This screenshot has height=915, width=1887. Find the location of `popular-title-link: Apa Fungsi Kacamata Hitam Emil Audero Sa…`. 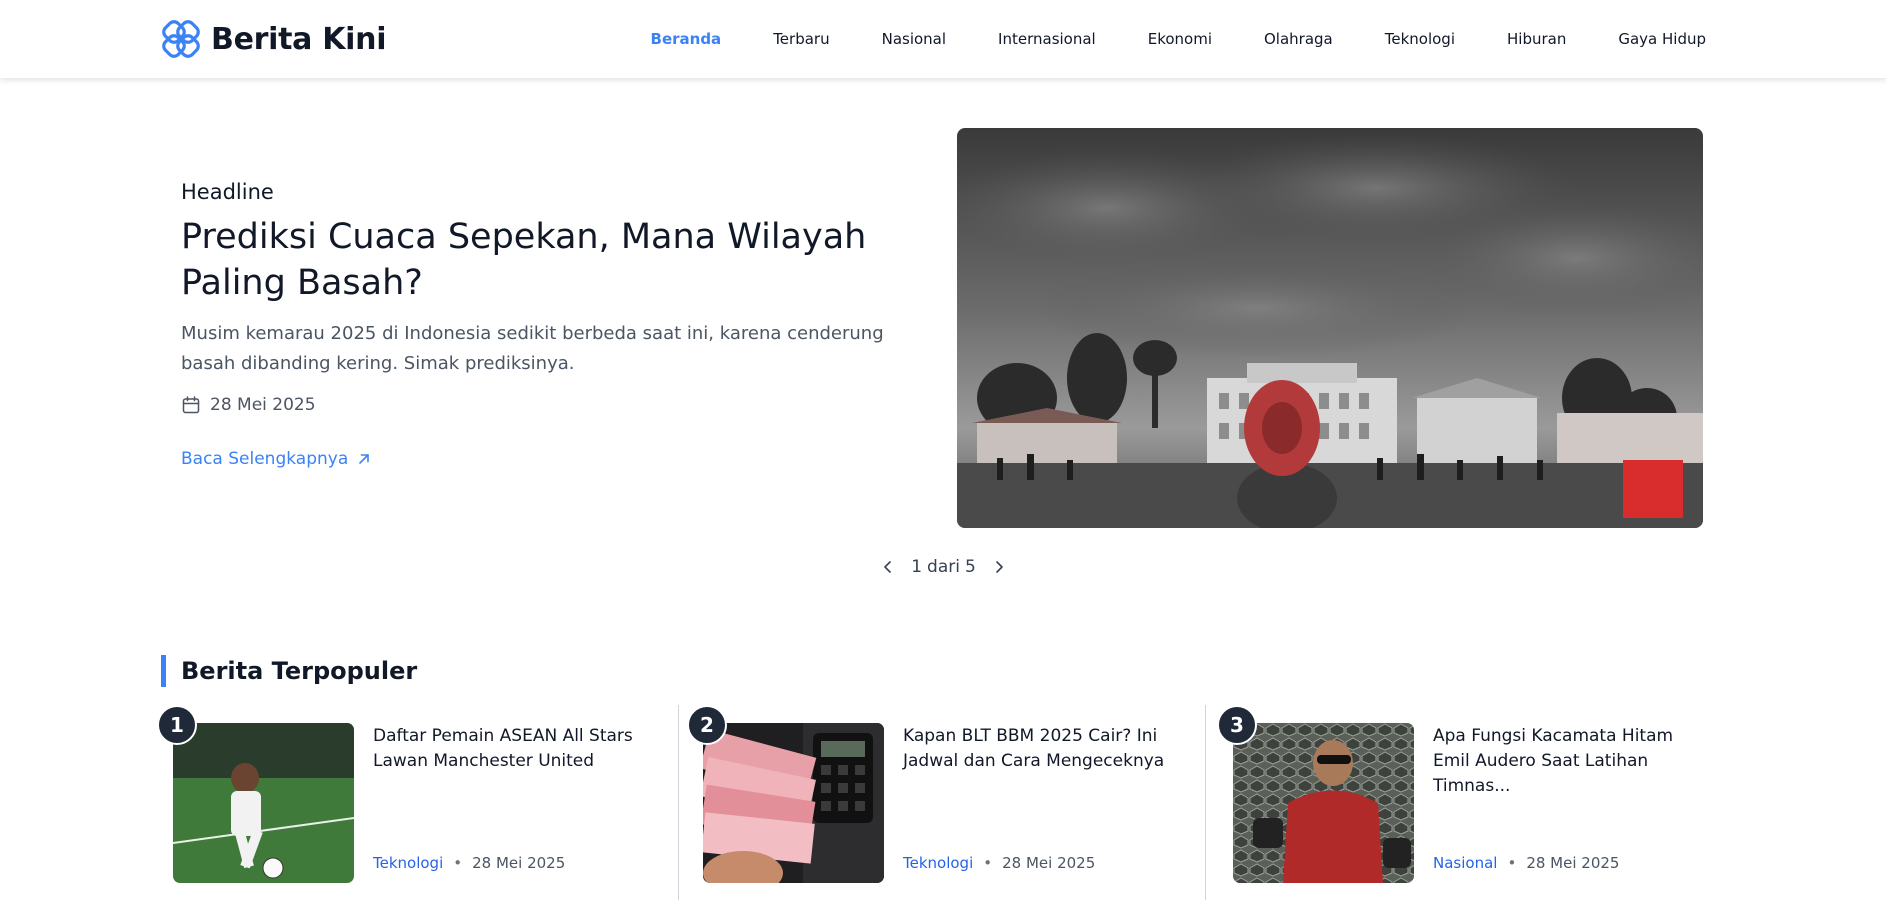

popular-title-link: Apa Fungsi Kacamata Hitam Emil Audero Sa… is located at coordinates (1574, 761).